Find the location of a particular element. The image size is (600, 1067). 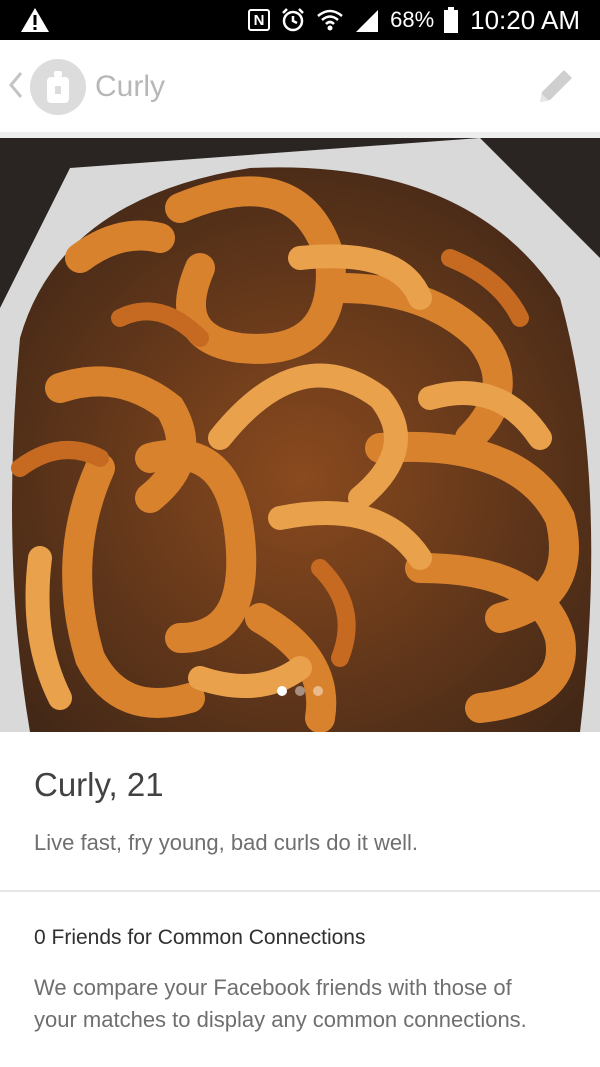

avatar is located at coordinates (58, 87).